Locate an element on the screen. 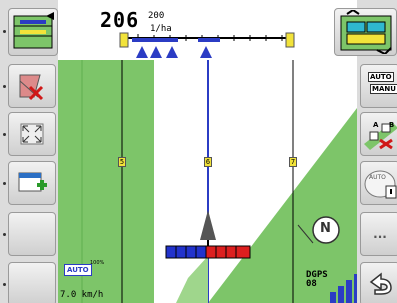 This screenshot has width=397, height=303. auto-steer-button: AUTO is located at coordinates (378, 183).